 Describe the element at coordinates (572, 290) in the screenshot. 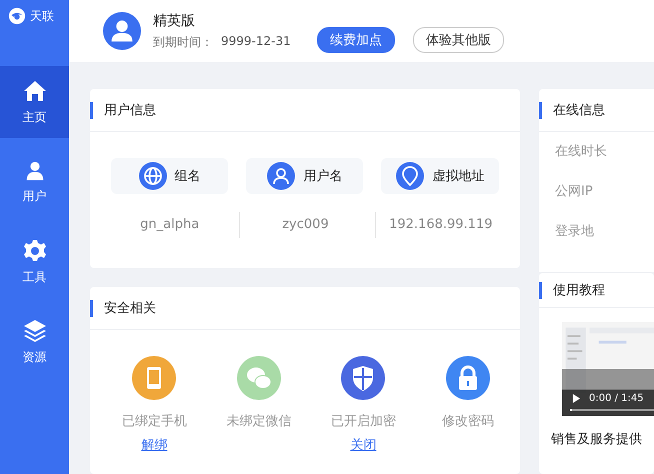

I see `card-title: 使用教程` at that location.